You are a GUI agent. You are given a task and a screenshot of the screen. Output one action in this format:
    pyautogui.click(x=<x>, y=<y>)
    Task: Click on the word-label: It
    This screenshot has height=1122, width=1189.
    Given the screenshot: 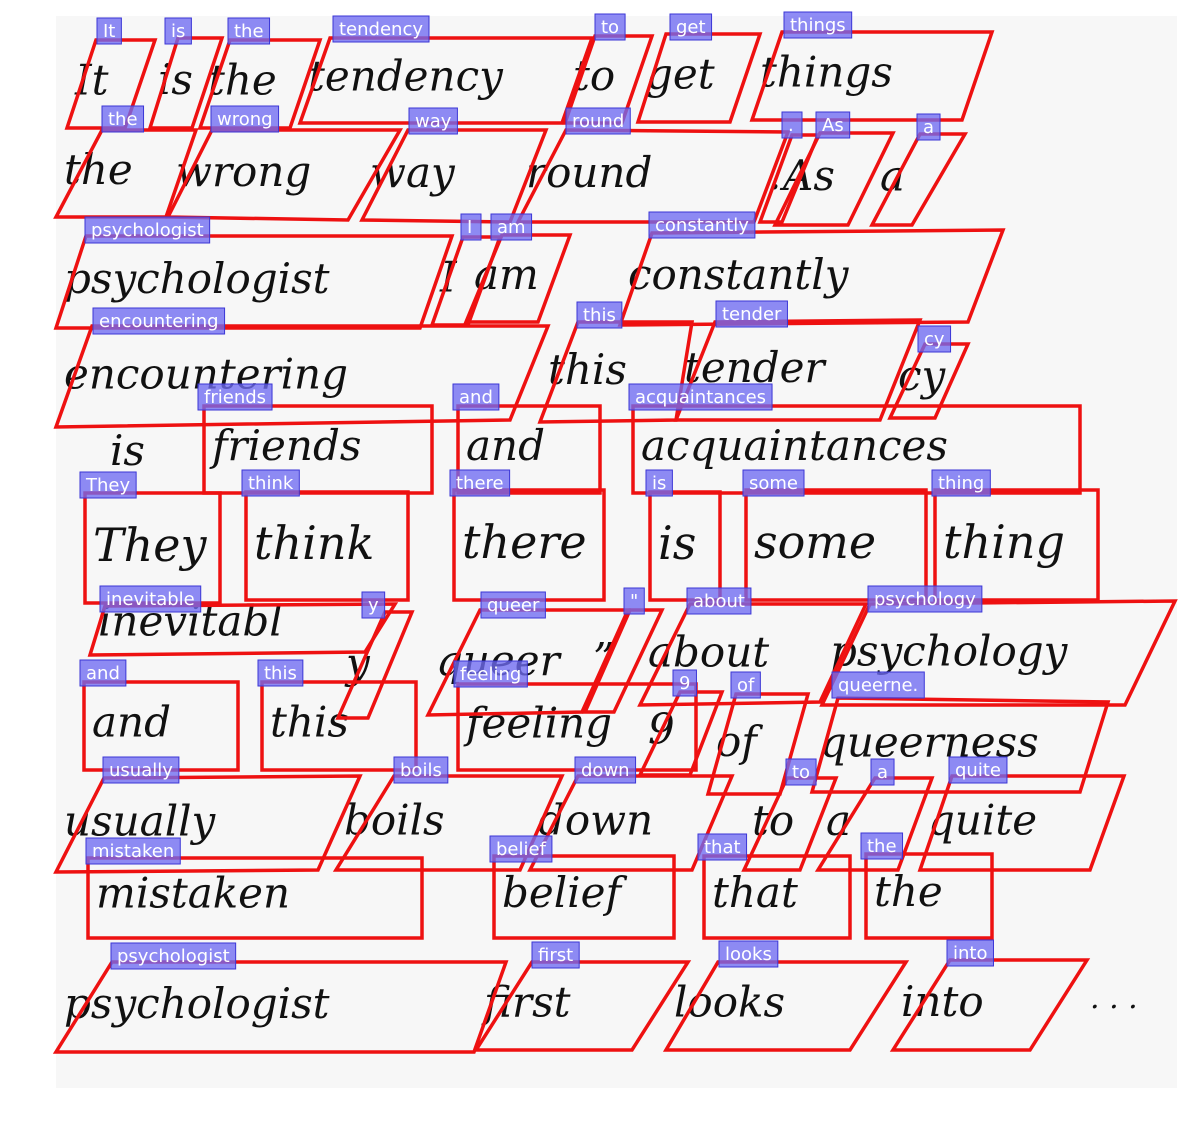 What is the action you would take?
    pyautogui.click(x=109, y=31)
    